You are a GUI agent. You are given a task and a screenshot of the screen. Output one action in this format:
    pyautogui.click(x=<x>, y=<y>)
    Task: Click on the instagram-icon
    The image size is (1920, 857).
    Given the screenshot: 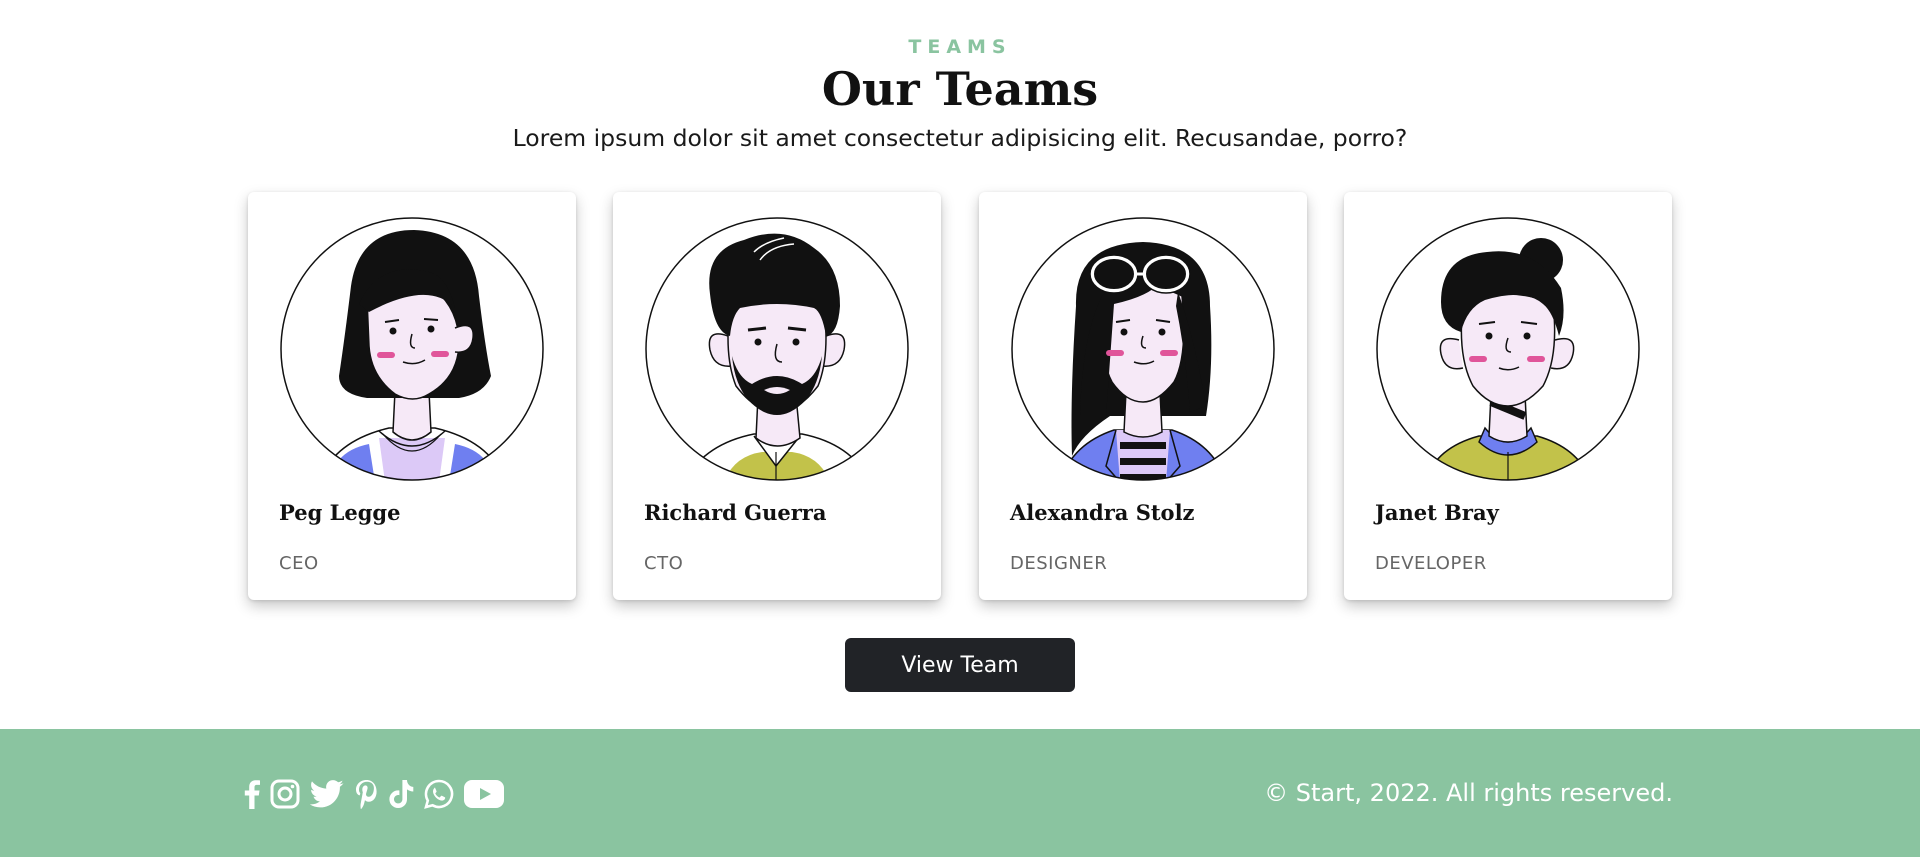 What is the action you would take?
    pyautogui.click(x=285, y=794)
    